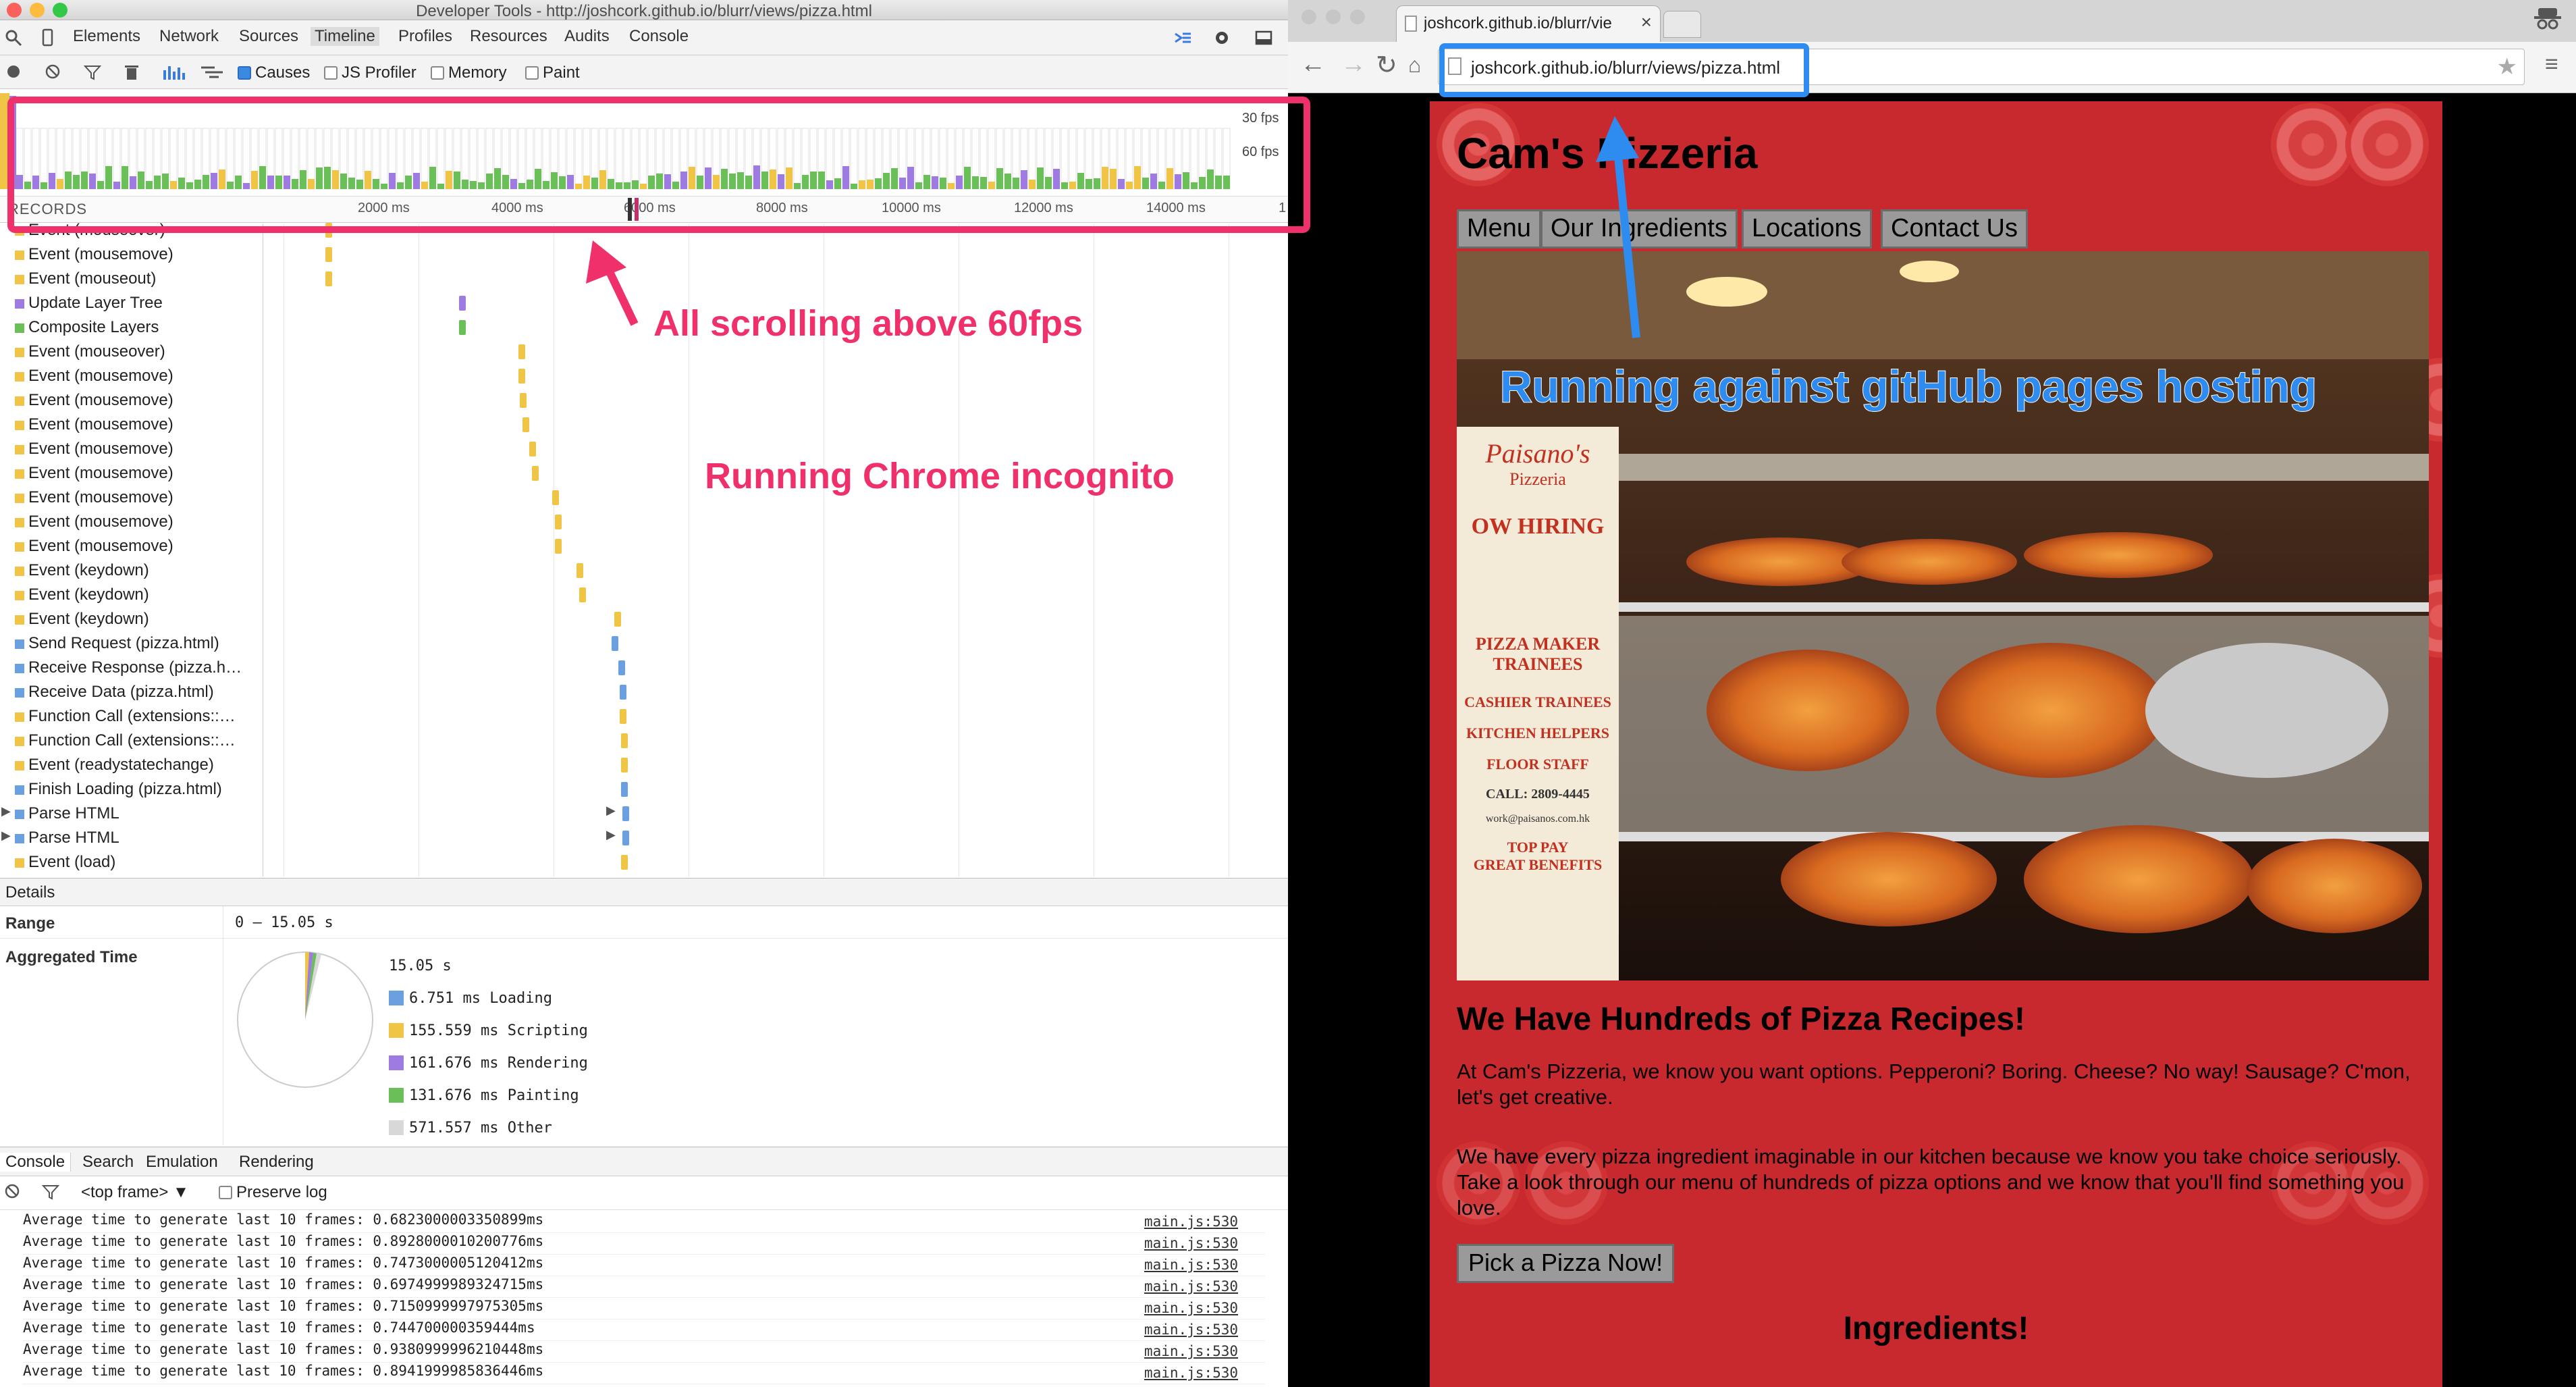 The height and width of the screenshot is (1387, 2576). I want to click on record-row: Composite Layers, so click(131, 328).